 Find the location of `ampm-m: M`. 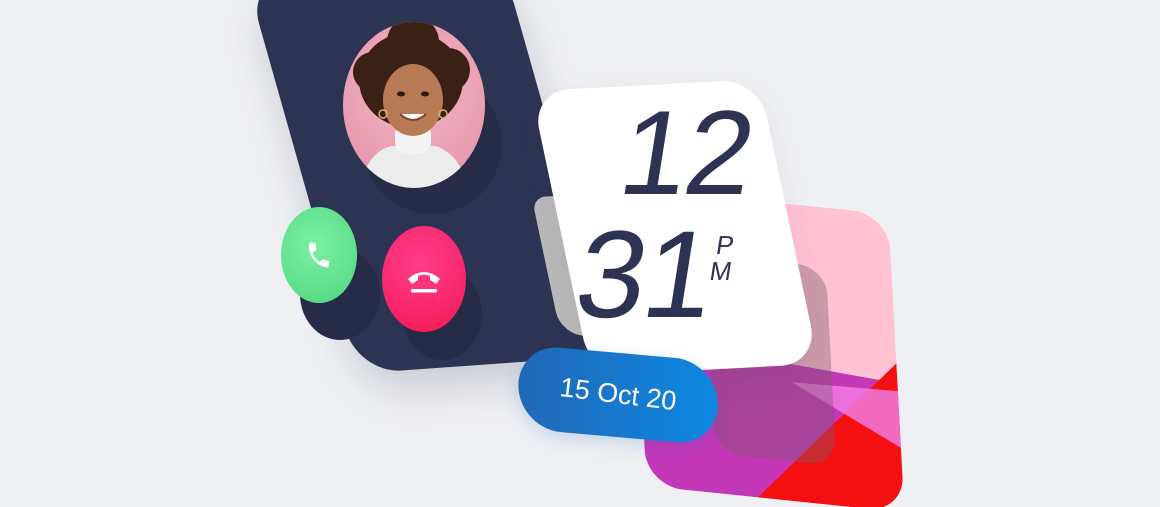

ampm-m: M is located at coordinates (721, 271).